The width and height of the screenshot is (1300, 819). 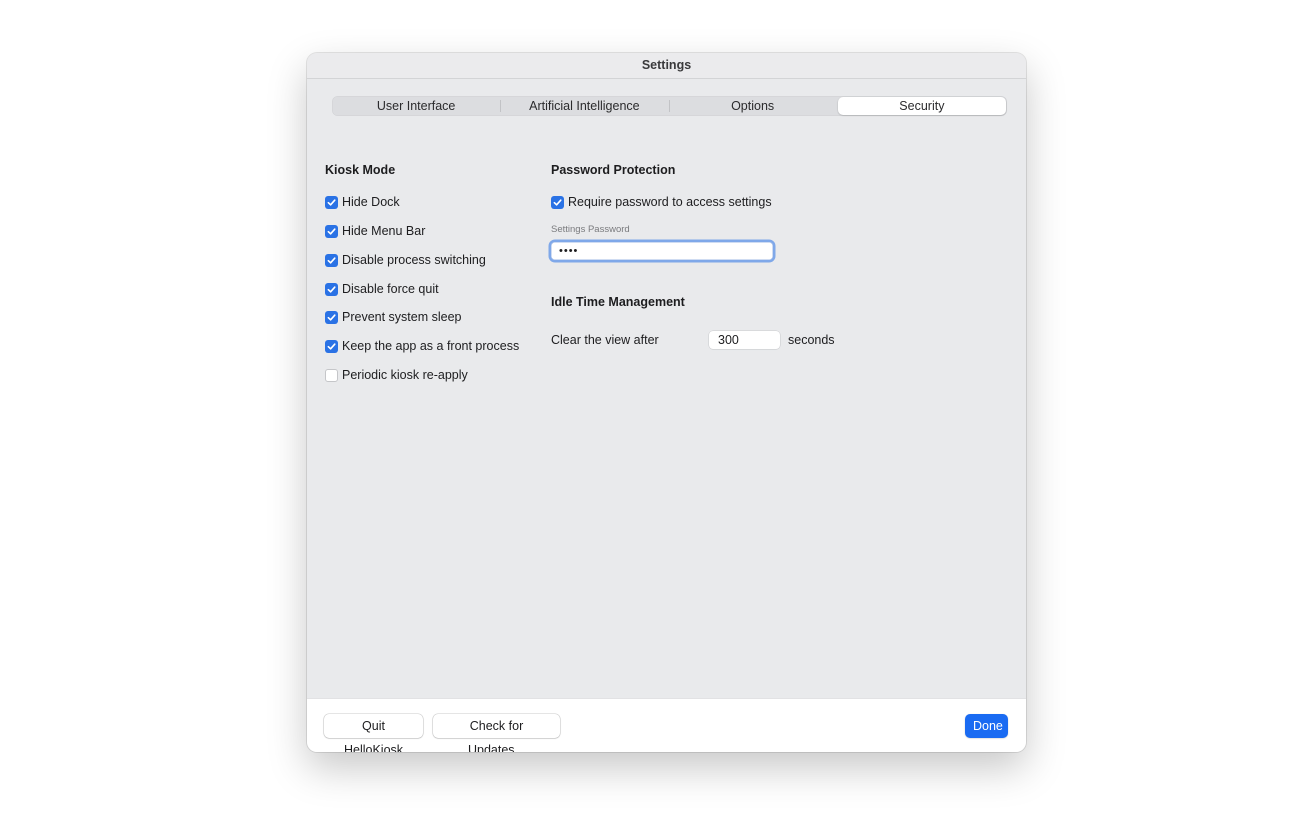 What do you see at coordinates (744, 340) in the screenshot?
I see `idle-seconds-input: 300` at bounding box center [744, 340].